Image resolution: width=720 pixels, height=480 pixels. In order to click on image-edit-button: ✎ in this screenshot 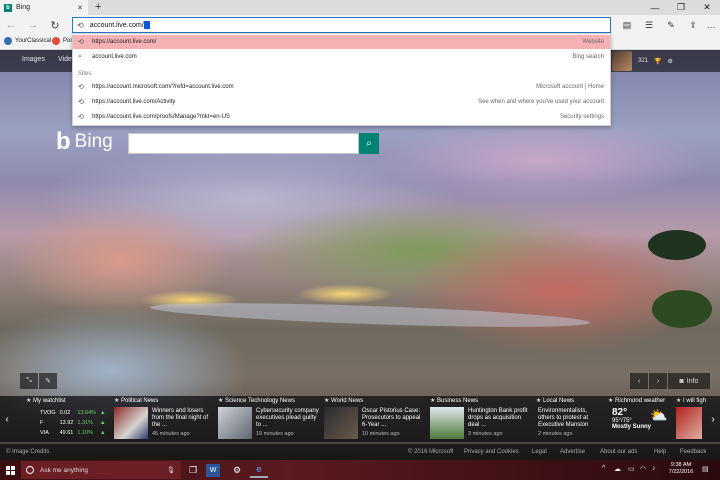, I will do `click(48, 381)`.